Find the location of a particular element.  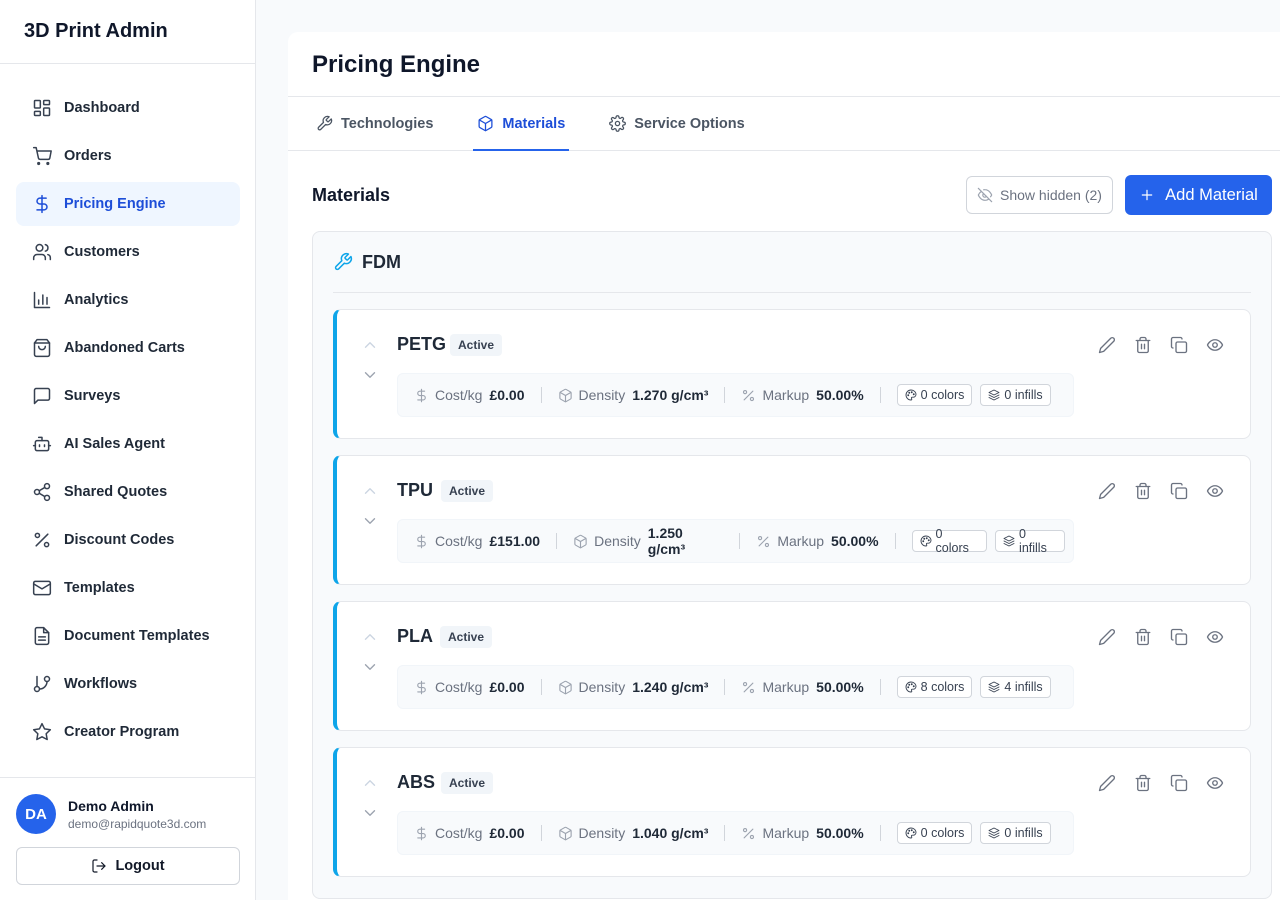

sidebar-item-ai-sales-agent: AI Sales Agent is located at coordinates (128, 444).